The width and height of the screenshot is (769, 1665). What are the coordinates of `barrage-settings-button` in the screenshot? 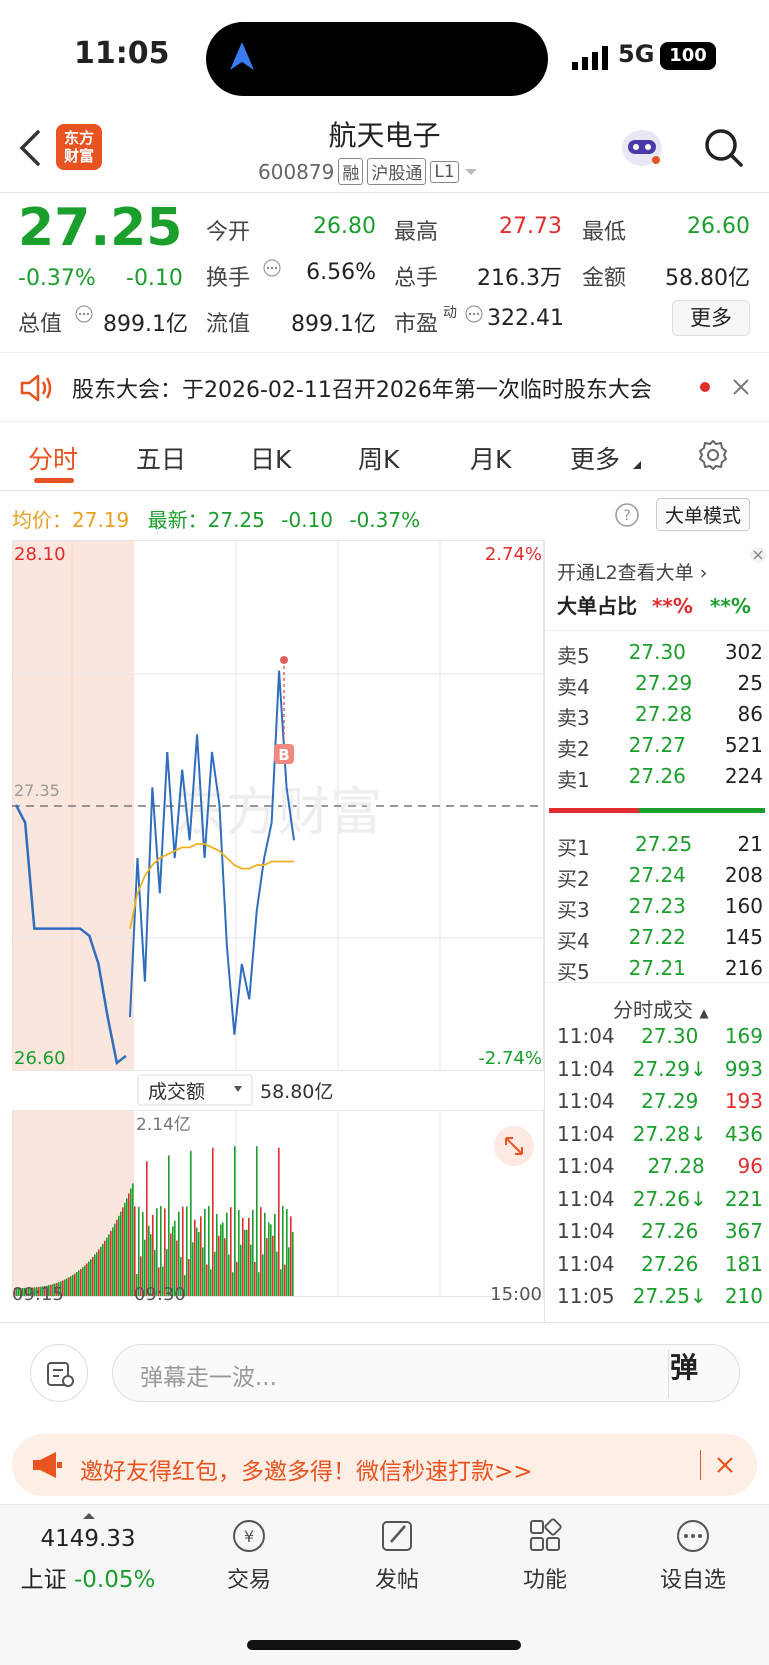 It's located at (59, 1373).